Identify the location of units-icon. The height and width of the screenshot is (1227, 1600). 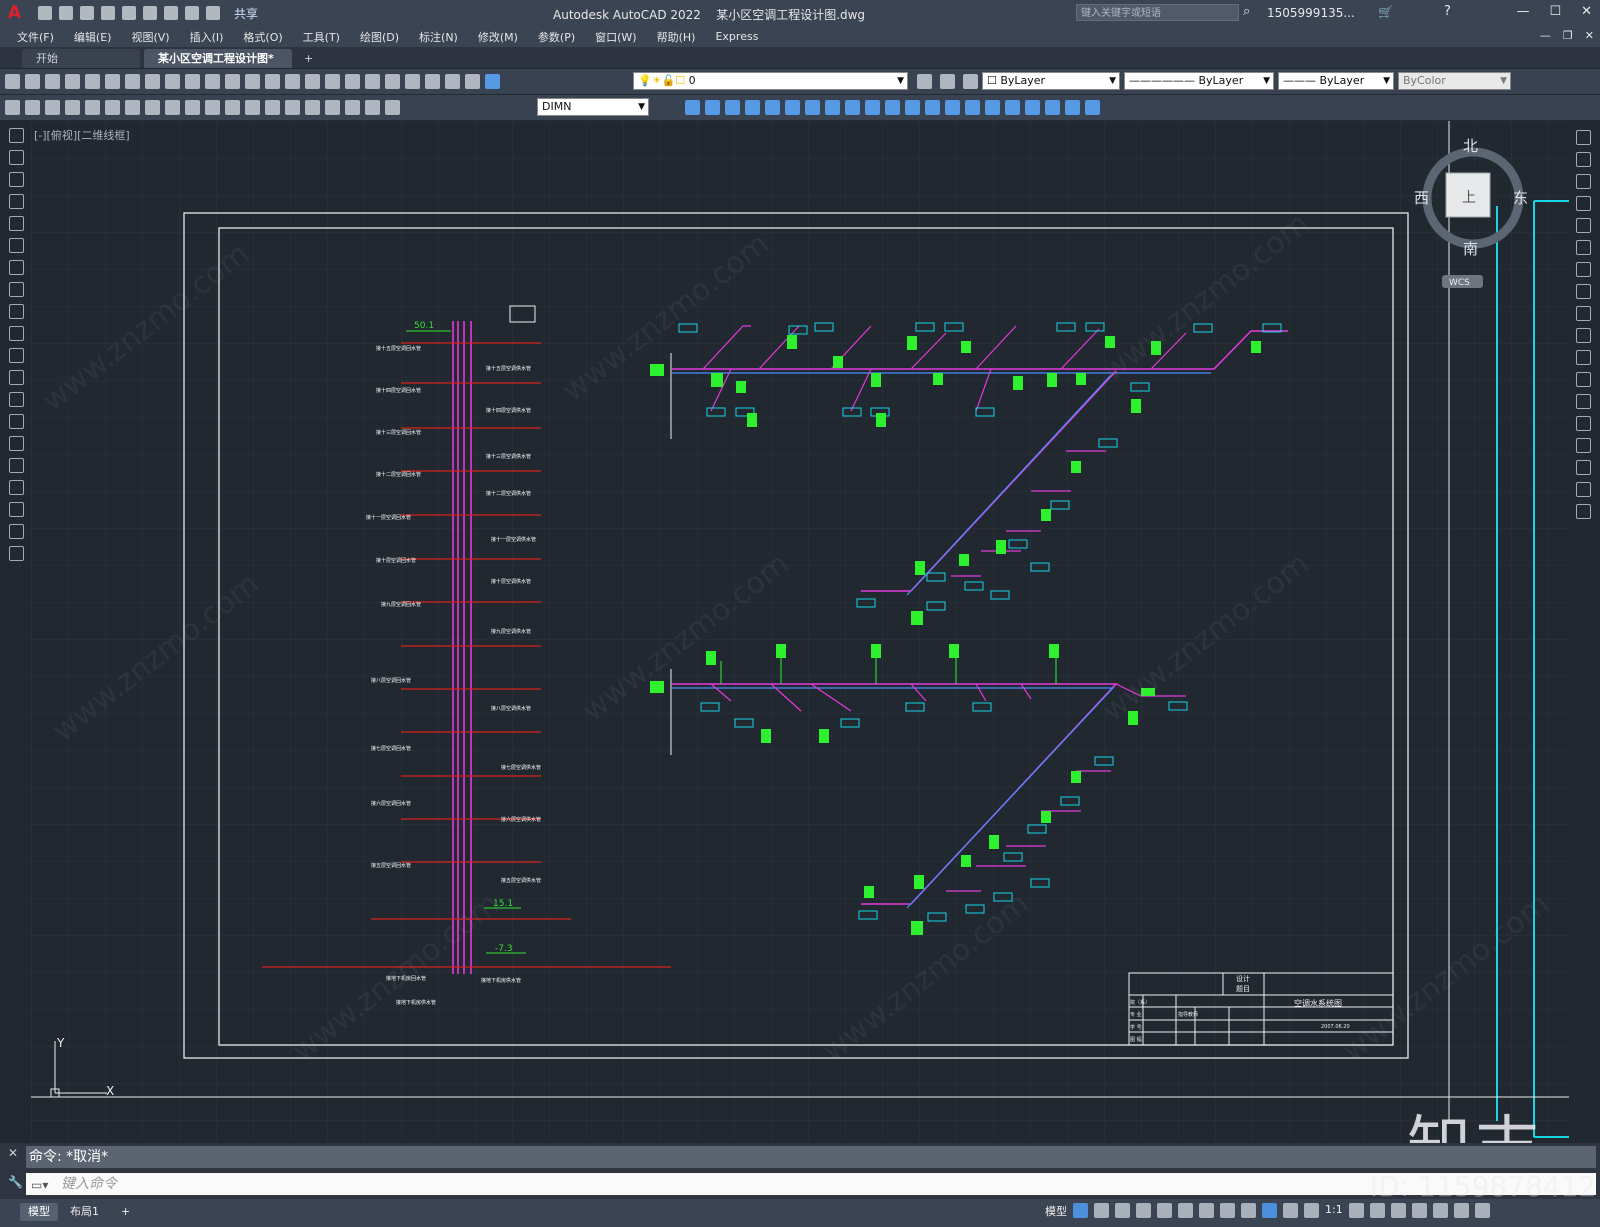
(1398, 1210).